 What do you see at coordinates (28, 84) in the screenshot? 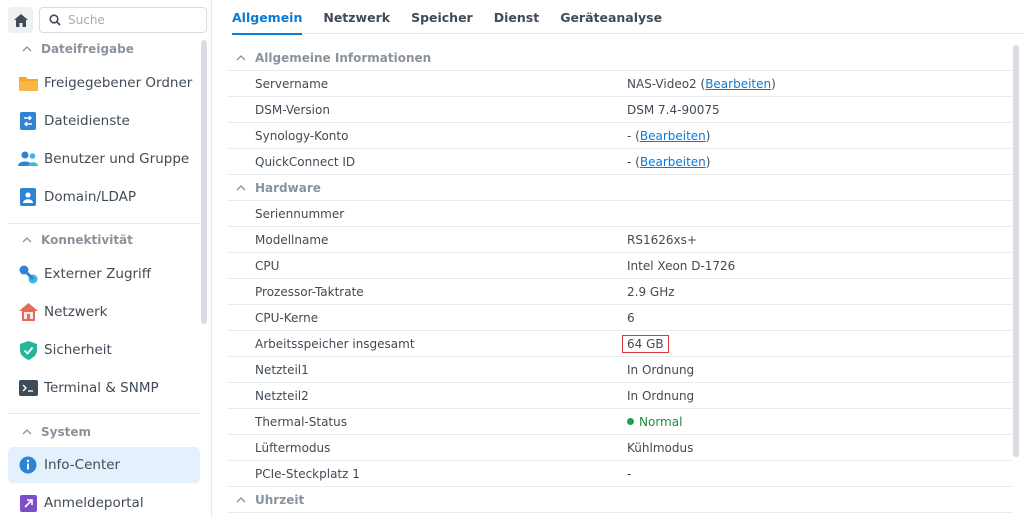
I see `folder-icon` at bounding box center [28, 84].